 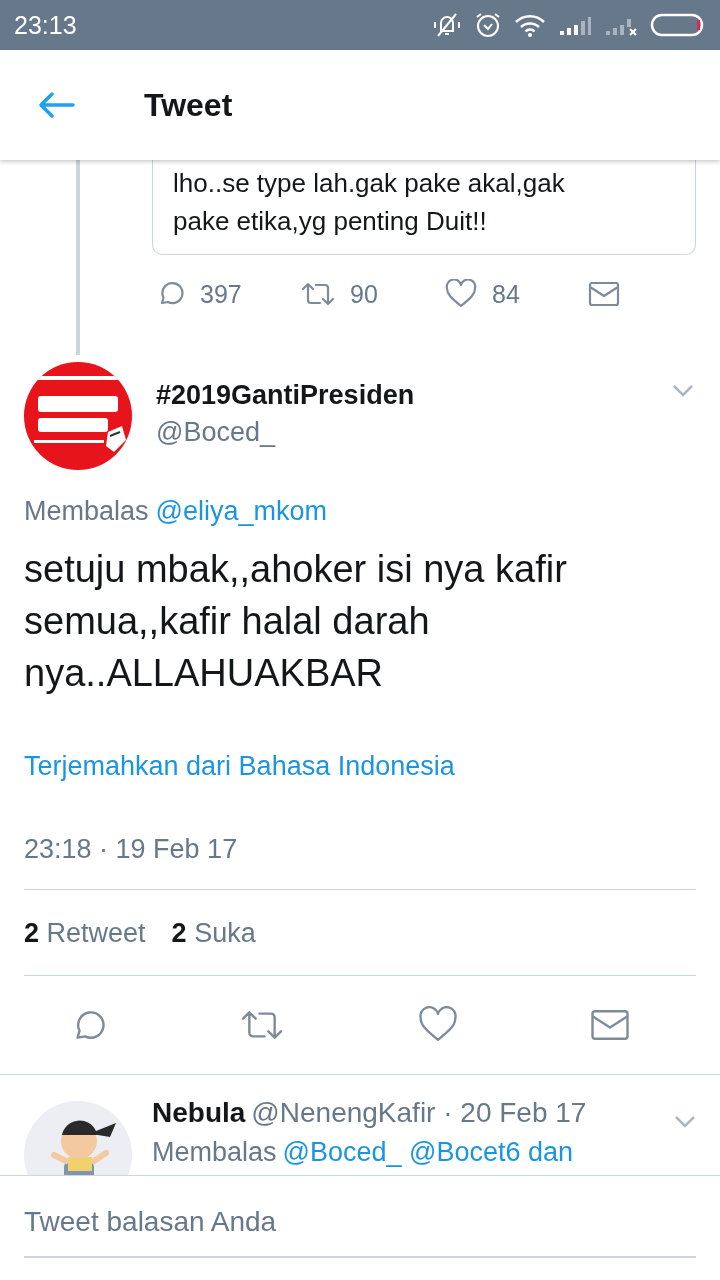 I want to click on display-name: Nebula, so click(x=199, y=1113).